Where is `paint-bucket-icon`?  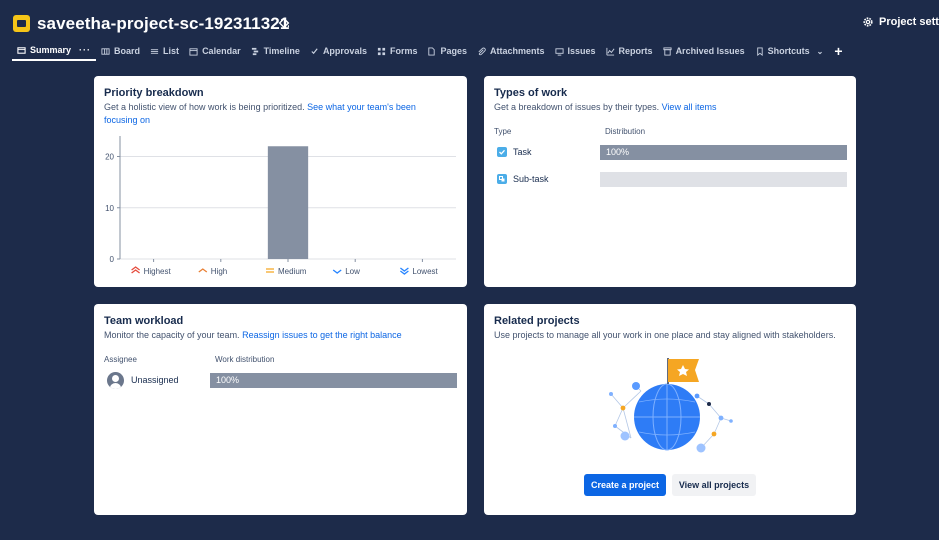 paint-bucket-icon is located at coordinates (284, 23).